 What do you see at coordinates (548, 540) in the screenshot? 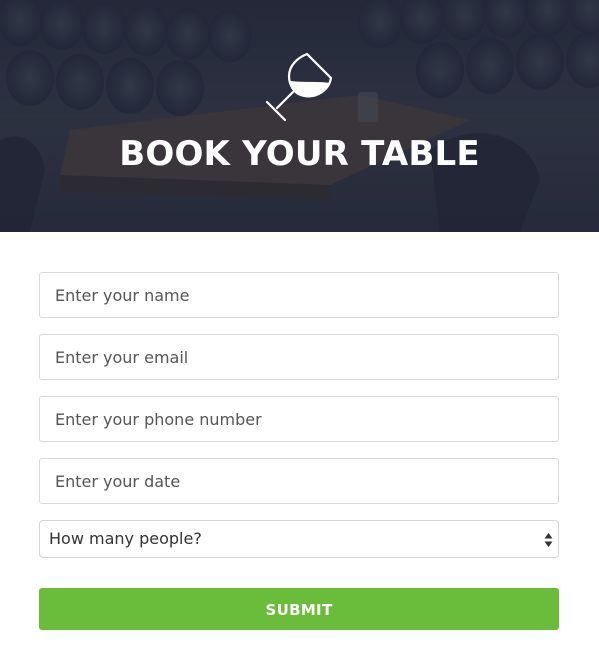
I see `select-arrows-icon` at bounding box center [548, 540].